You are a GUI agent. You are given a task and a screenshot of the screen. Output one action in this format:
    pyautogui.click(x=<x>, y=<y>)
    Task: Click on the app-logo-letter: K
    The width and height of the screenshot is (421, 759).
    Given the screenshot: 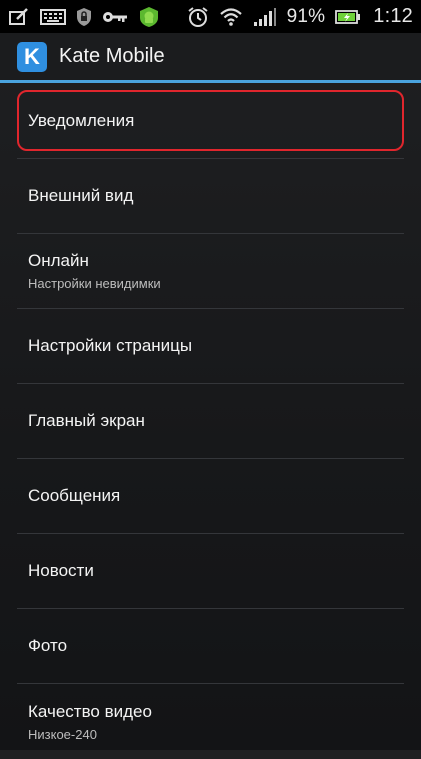 What is the action you would take?
    pyautogui.click(x=32, y=56)
    